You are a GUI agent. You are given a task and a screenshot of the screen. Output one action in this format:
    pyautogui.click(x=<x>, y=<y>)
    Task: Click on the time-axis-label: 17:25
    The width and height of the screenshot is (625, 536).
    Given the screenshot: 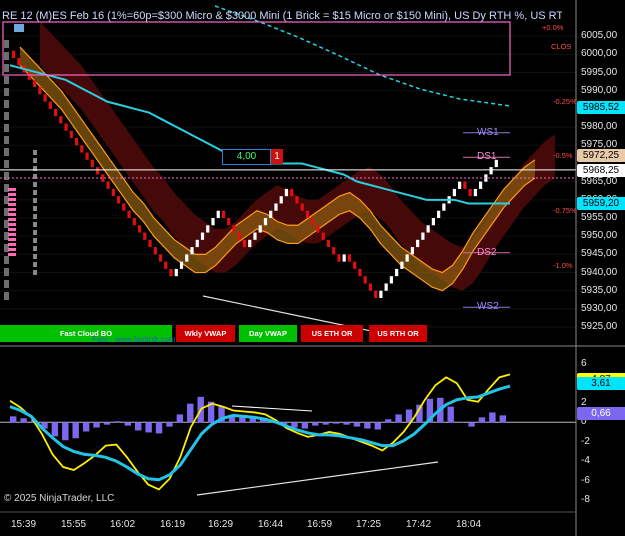 What is the action you would take?
    pyautogui.click(x=369, y=524)
    